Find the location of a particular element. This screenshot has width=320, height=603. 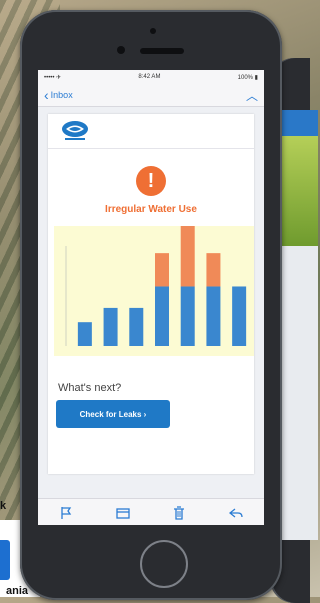

water-usage-chart is located at coordinates (154, 291).